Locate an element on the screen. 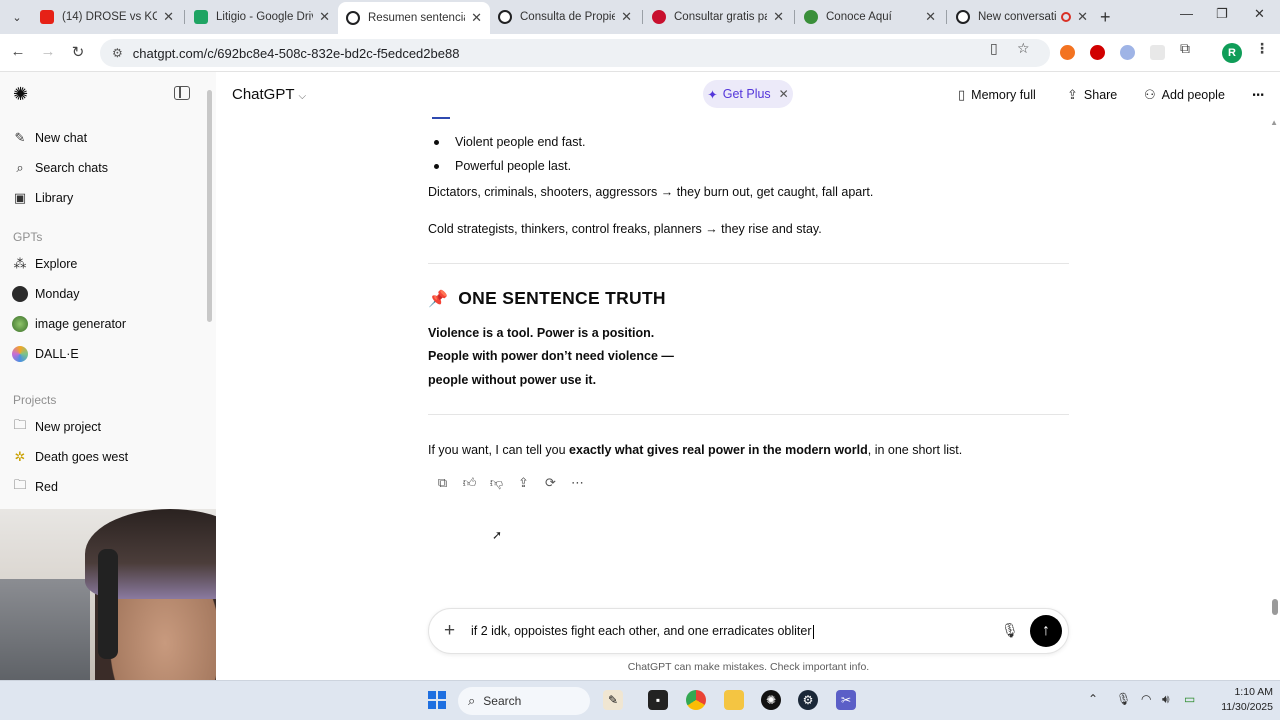  thumbs-down-icon: 👎︎ is located at coordinates (496, 483).